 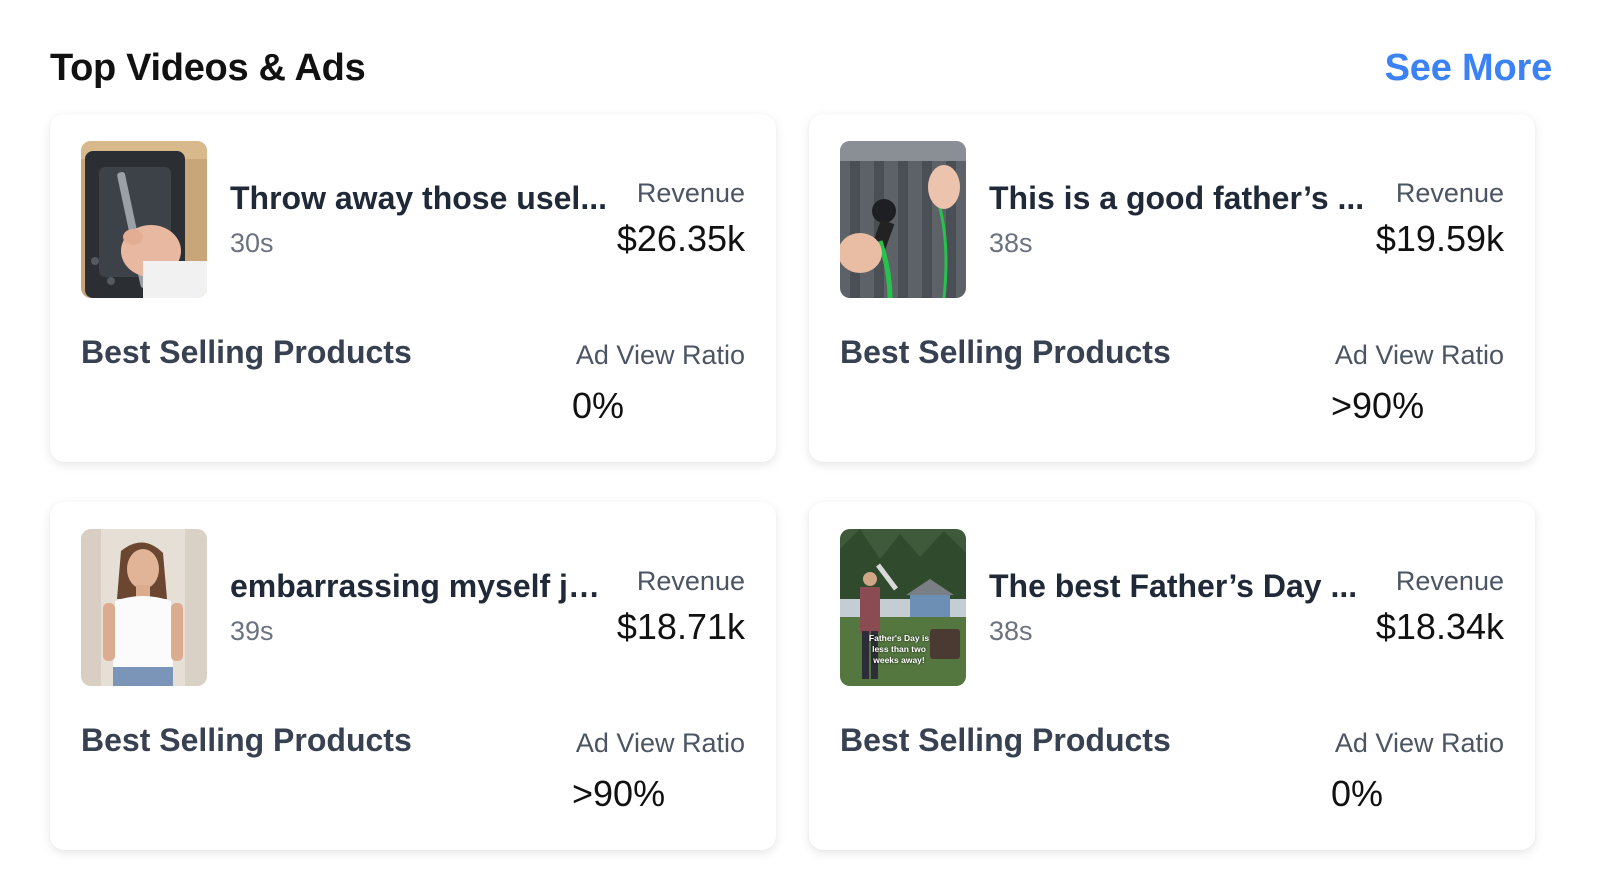 What do you see at coordinates (1439, 626) in the screenshot?
I see `revenue-value: $18.34k` at bounding box center [1439, 626].